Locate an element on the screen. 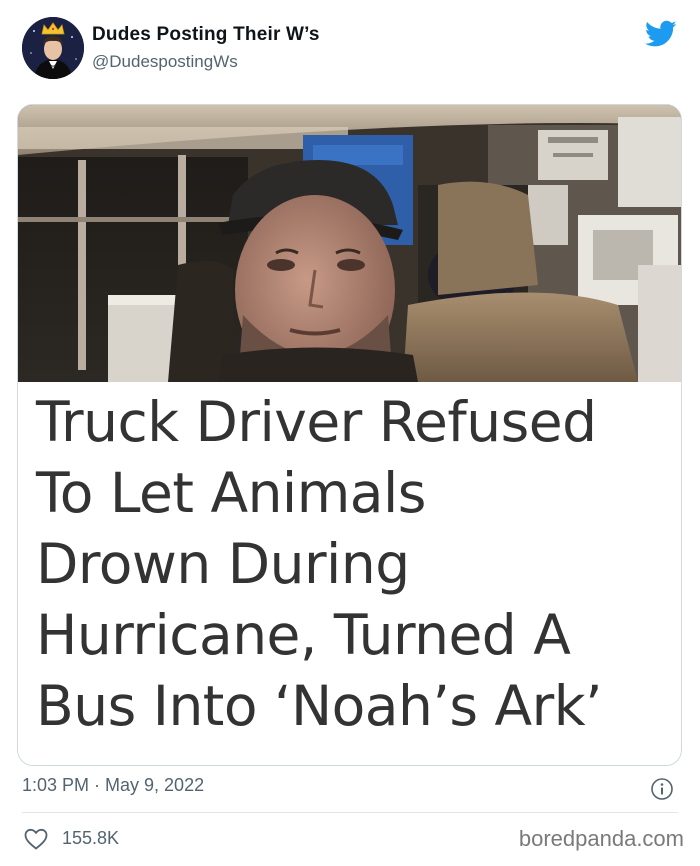 This screenshot has width=700, height=866. source-watermark: boredpanda.com is located at coordinates (601, 838).